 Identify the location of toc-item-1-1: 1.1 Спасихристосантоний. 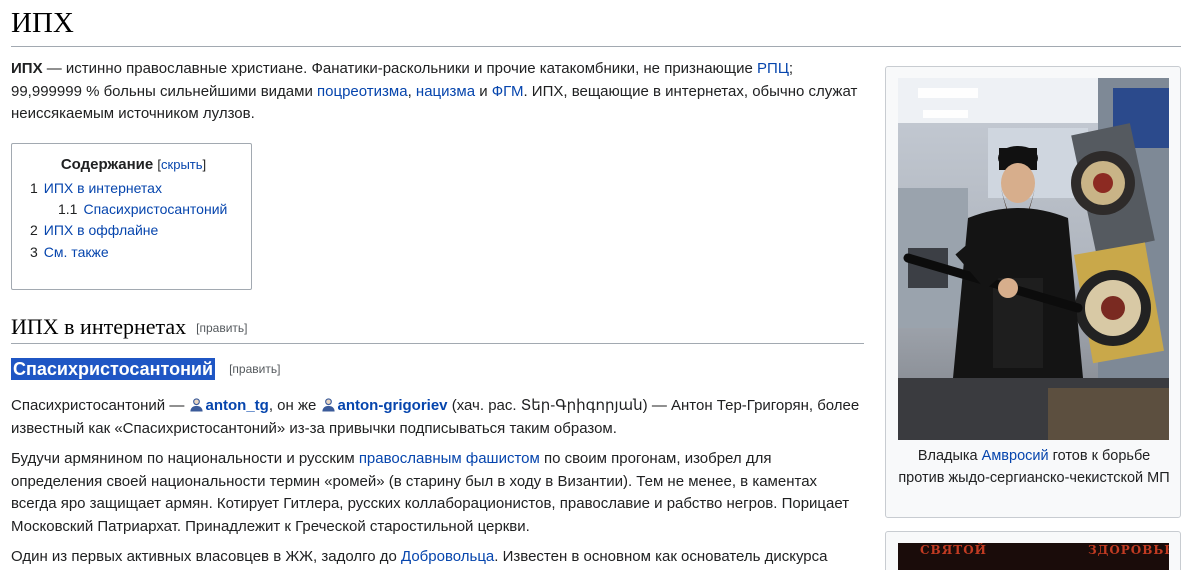
(133, 209).